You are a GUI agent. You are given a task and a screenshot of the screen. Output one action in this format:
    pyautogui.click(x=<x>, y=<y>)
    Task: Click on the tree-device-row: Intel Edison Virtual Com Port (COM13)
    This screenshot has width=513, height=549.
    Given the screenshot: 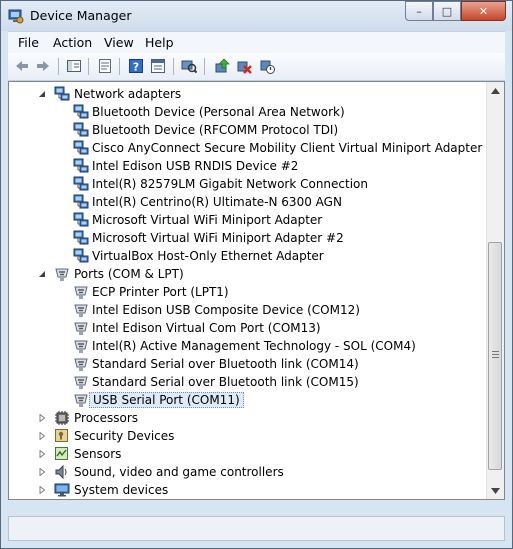 What is the action you would take?
    pyautogui.click(x=249, y=328)
    